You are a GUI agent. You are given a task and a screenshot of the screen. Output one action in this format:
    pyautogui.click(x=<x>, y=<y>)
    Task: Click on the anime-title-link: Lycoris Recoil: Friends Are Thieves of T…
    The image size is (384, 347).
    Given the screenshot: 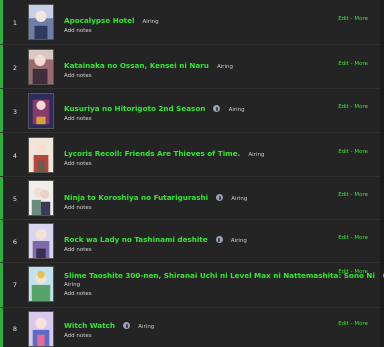 What is the action you would take?
    pyautogui.click(x=152, y=153)
    